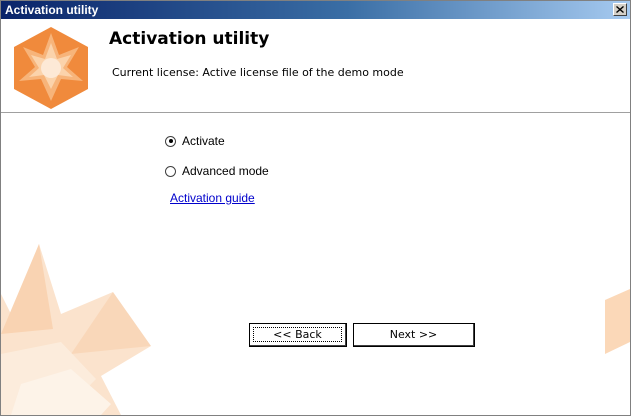  I want to click on back-button-label: << Back, so click(297, 334).